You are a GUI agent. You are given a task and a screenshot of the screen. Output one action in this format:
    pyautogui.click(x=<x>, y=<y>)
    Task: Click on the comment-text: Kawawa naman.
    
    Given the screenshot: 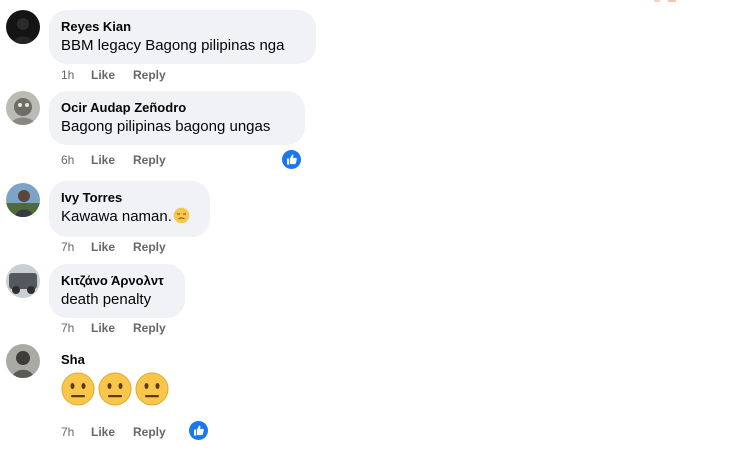 What is the action you would take?
    pyautogui.click(x=129, y=218)
    